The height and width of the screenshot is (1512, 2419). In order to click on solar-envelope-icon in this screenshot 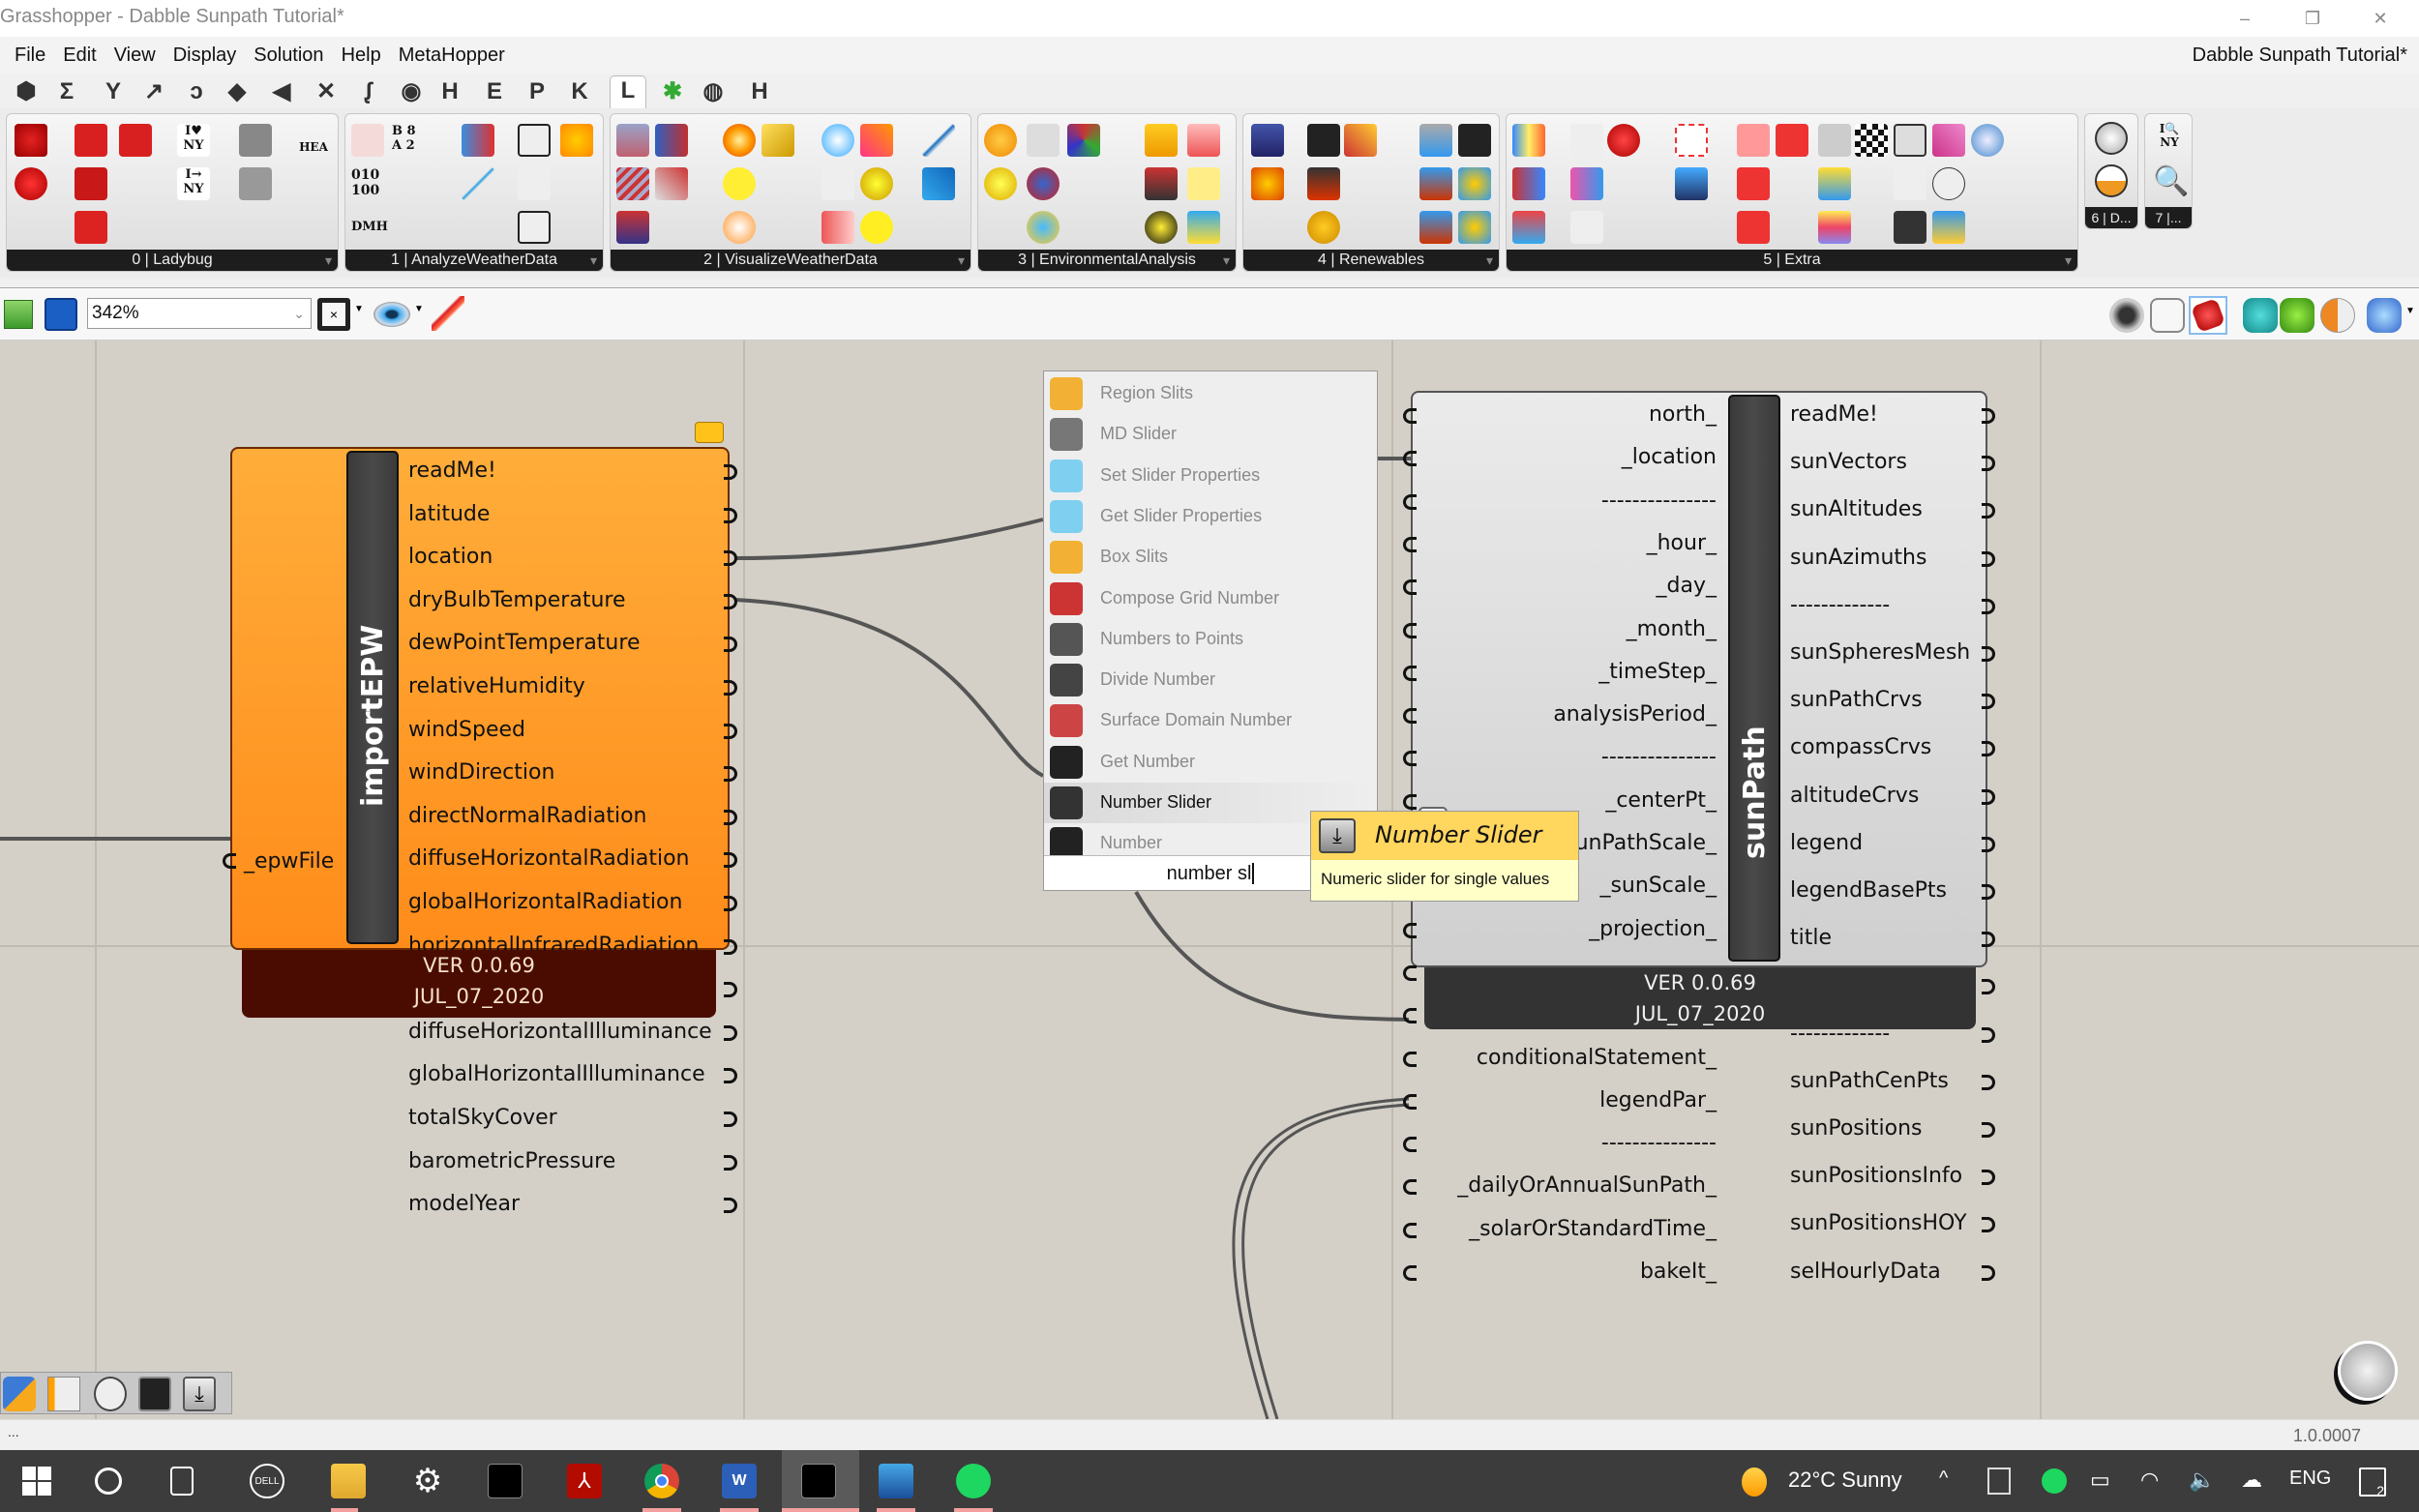, I will do `click(1204, 184)`.